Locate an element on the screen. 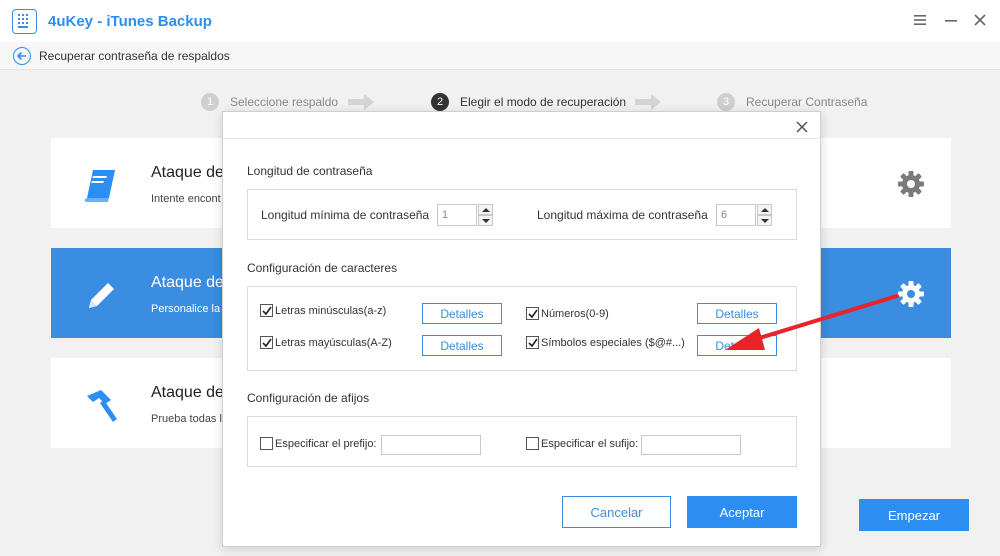 The width and height of the screenshot is (1000, 556). checkbox-label: Números(0-9) is located at coordinates (575, 313).